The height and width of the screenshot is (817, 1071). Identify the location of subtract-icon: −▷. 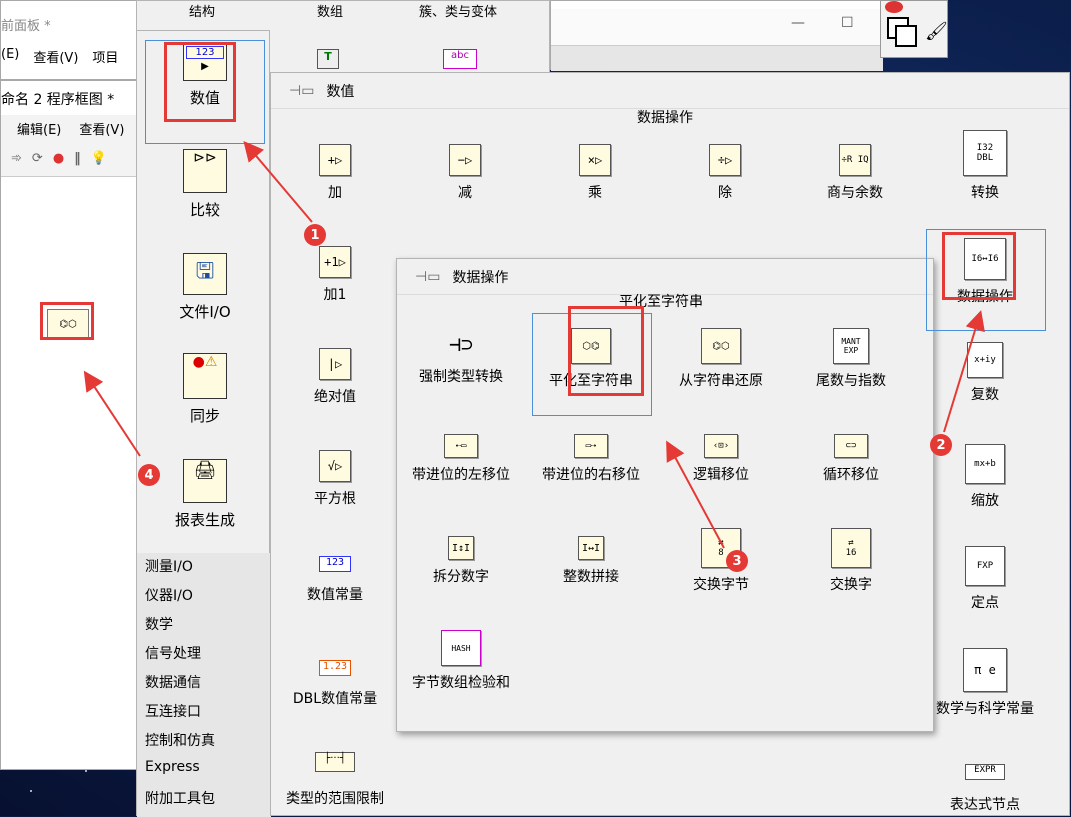
(465, 160).